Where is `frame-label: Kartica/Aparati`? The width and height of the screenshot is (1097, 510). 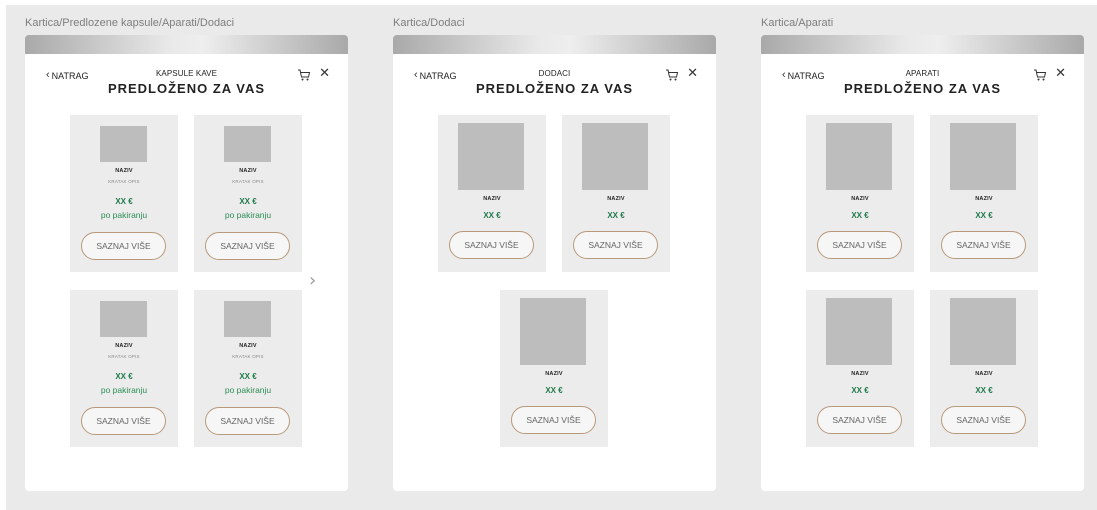 frame-label: Kartica/Aparati is located at coordinates (797, 23).